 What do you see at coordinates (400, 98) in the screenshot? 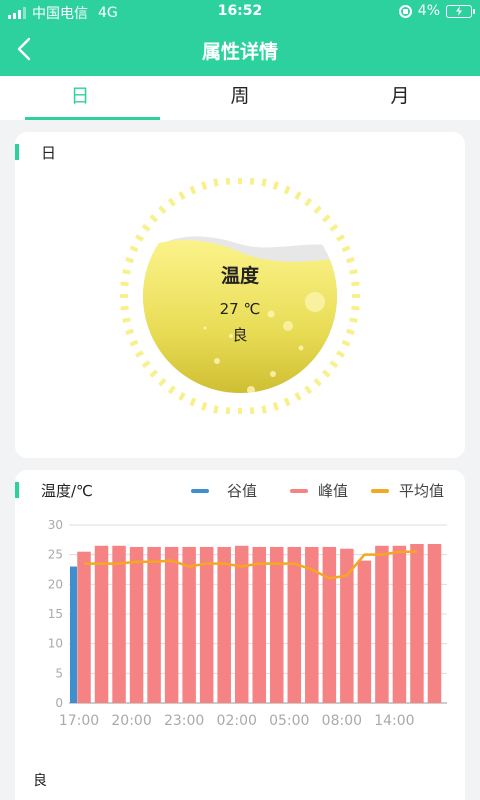
I see `tab-month: 月` at bounding box center [400, 98].